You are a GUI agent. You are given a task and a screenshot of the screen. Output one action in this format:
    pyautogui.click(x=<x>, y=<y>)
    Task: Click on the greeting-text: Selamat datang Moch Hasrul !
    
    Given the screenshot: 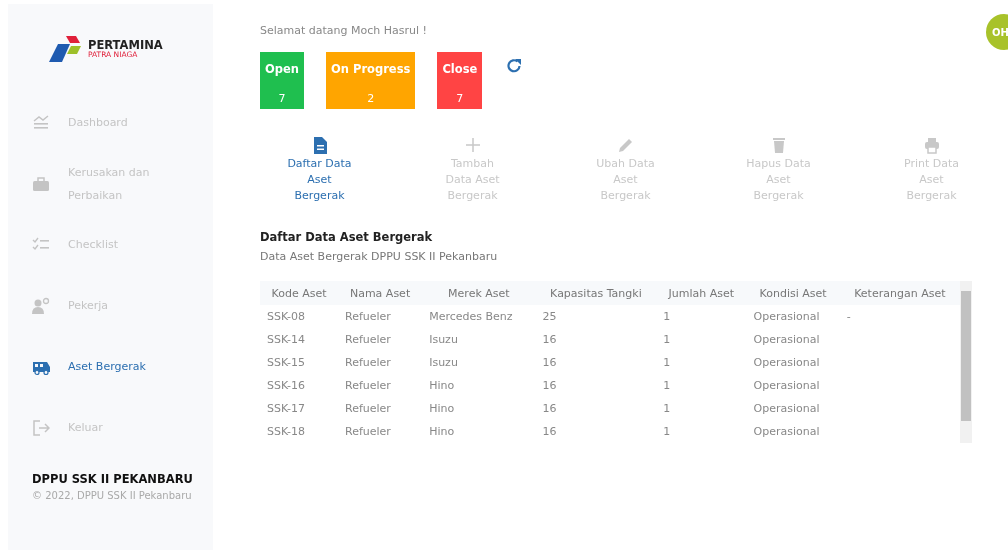 What is the action you would take?
    pyautogui.click(x=343, y=30)
    